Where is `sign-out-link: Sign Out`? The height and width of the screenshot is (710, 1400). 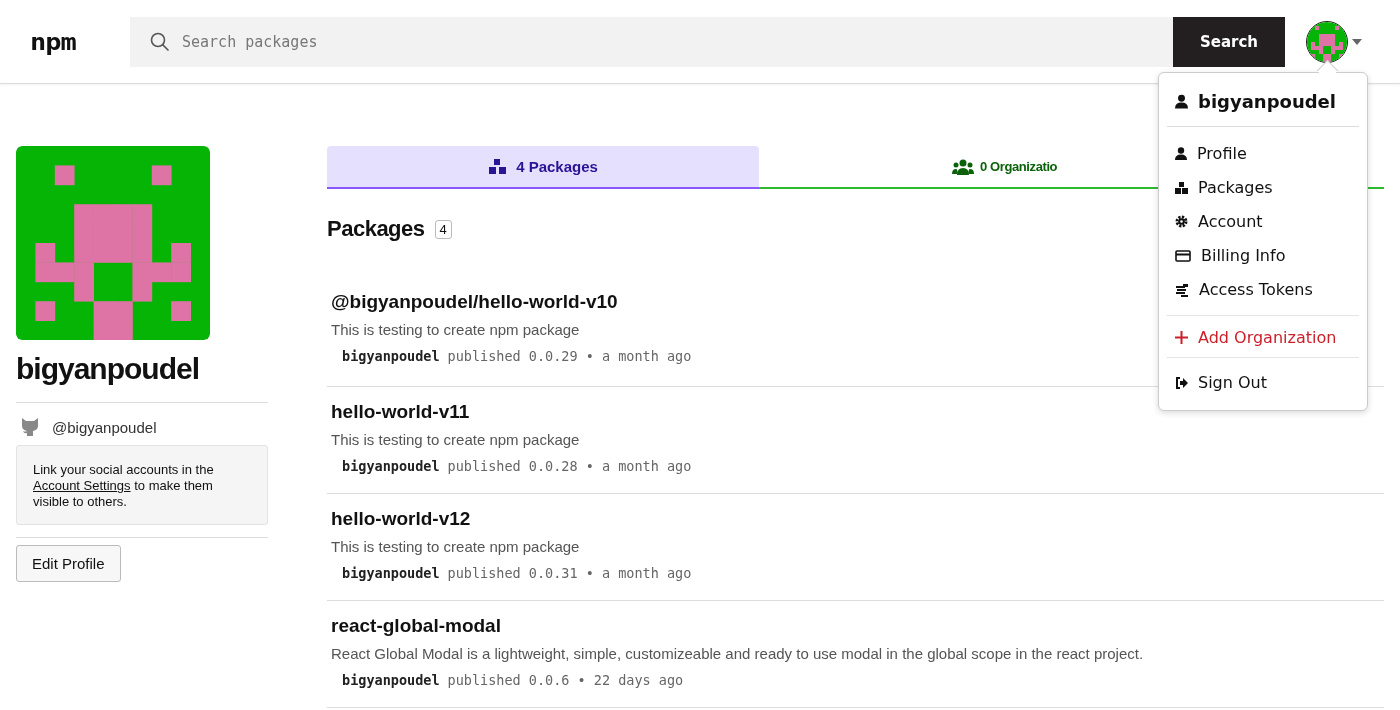
sign-out-link: Sign Out is located at coordinates (1263, 383).